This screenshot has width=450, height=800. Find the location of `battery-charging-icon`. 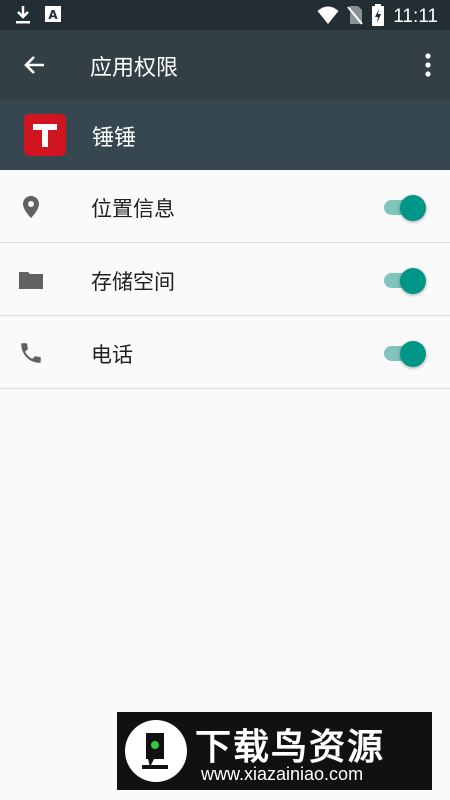

battery-charging-icon is located at coordinates (378, 17).